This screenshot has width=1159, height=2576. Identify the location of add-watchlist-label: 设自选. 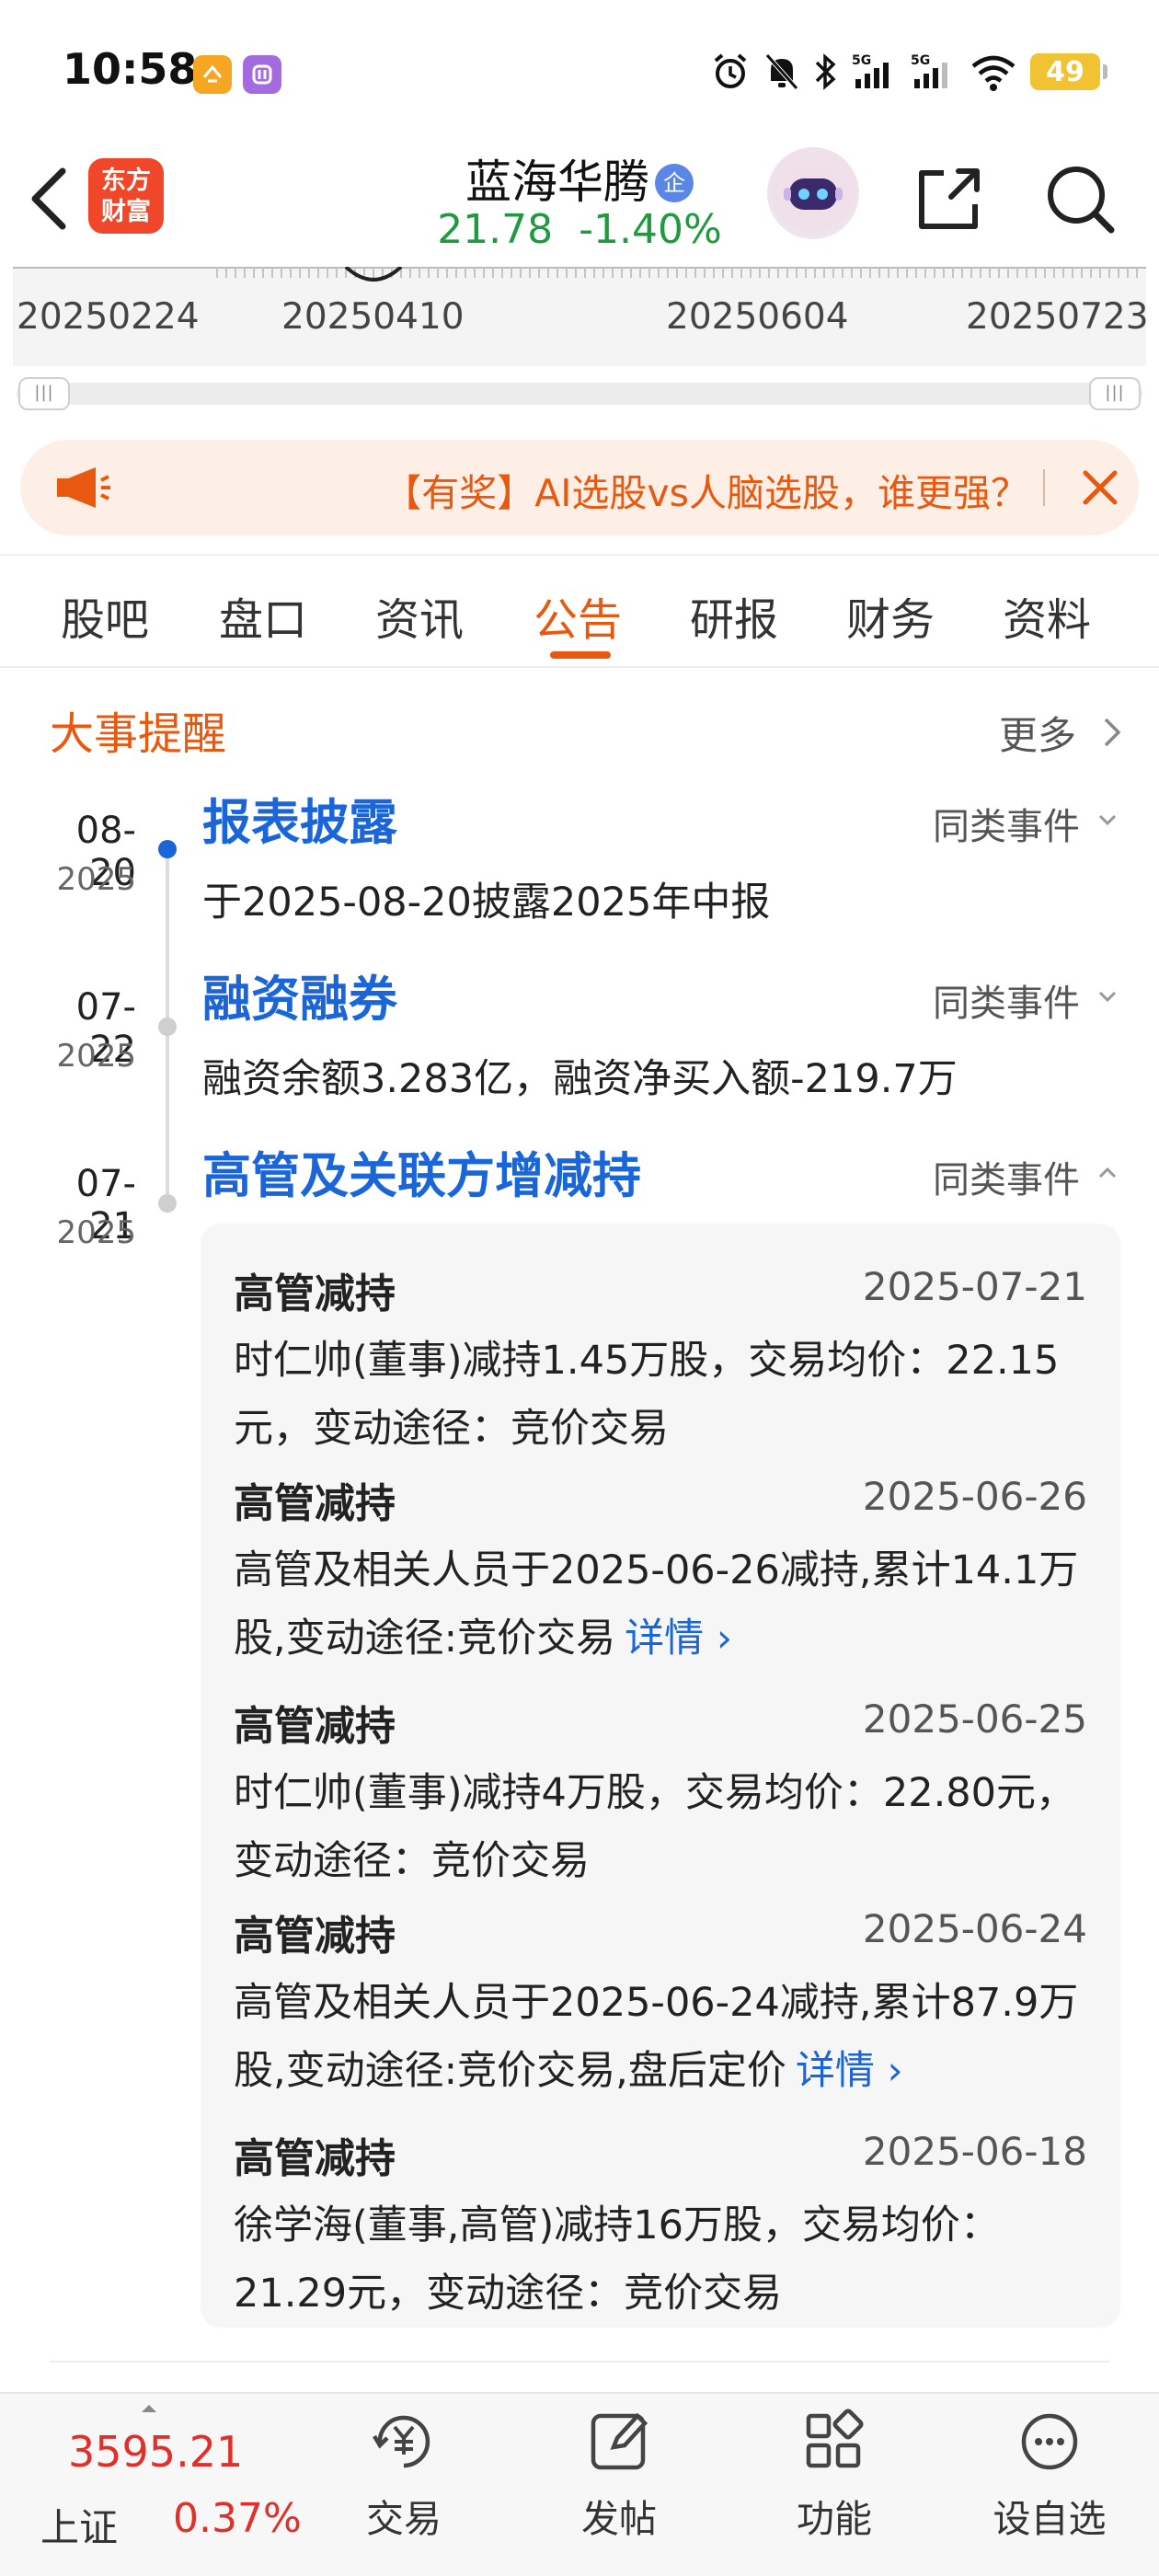
(1050, 2519).